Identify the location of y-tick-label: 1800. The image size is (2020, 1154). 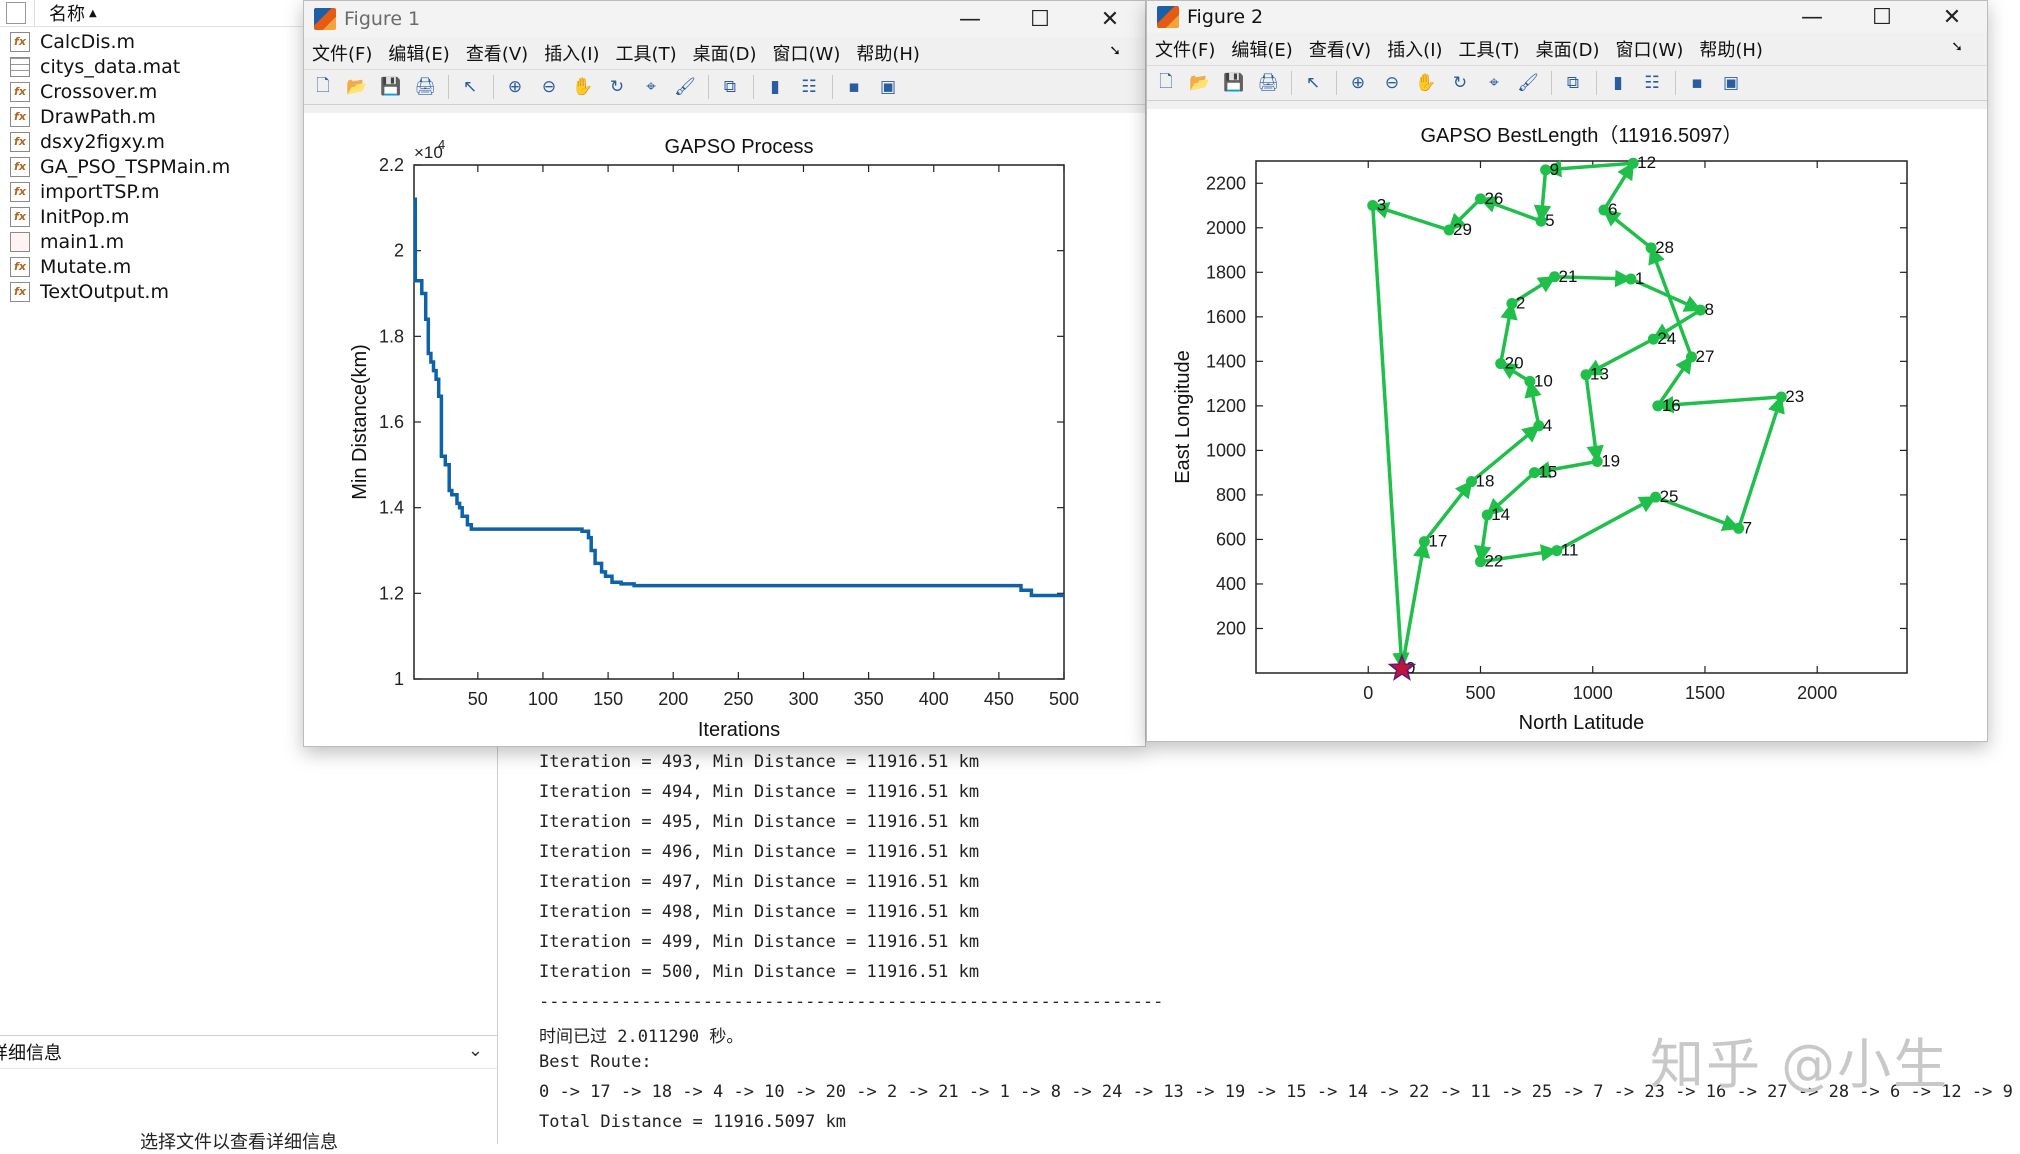
(1226, 272).